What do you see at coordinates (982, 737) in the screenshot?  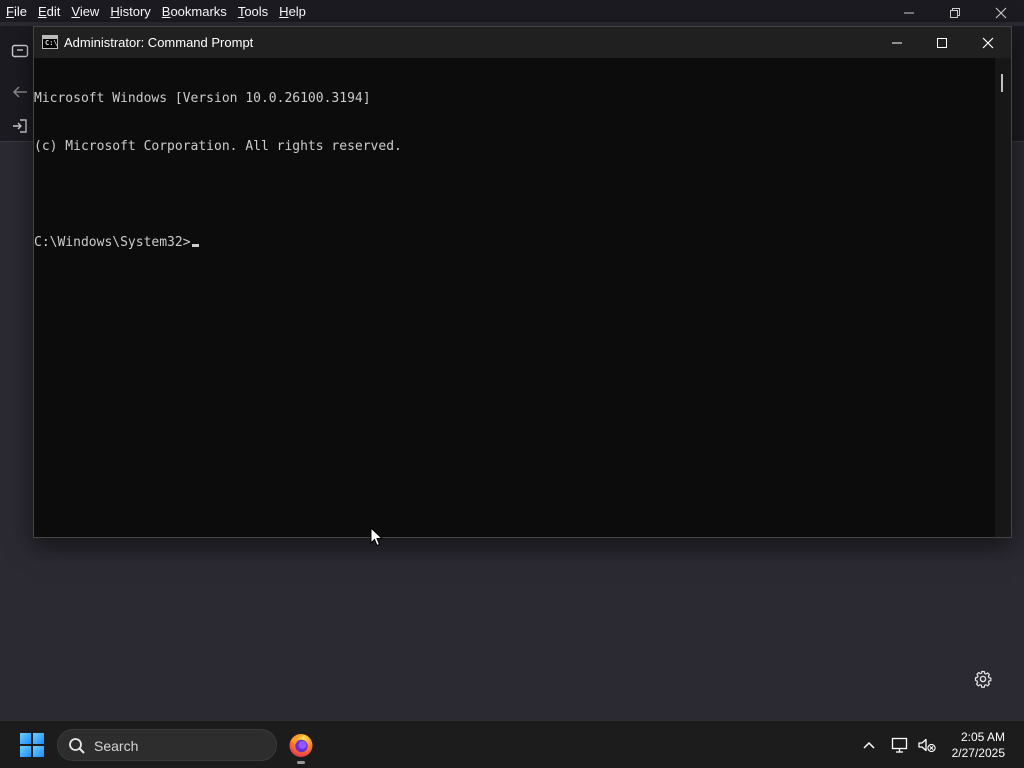 I see `clock-time: 2:05 AM` at bounding box center [982, 737].